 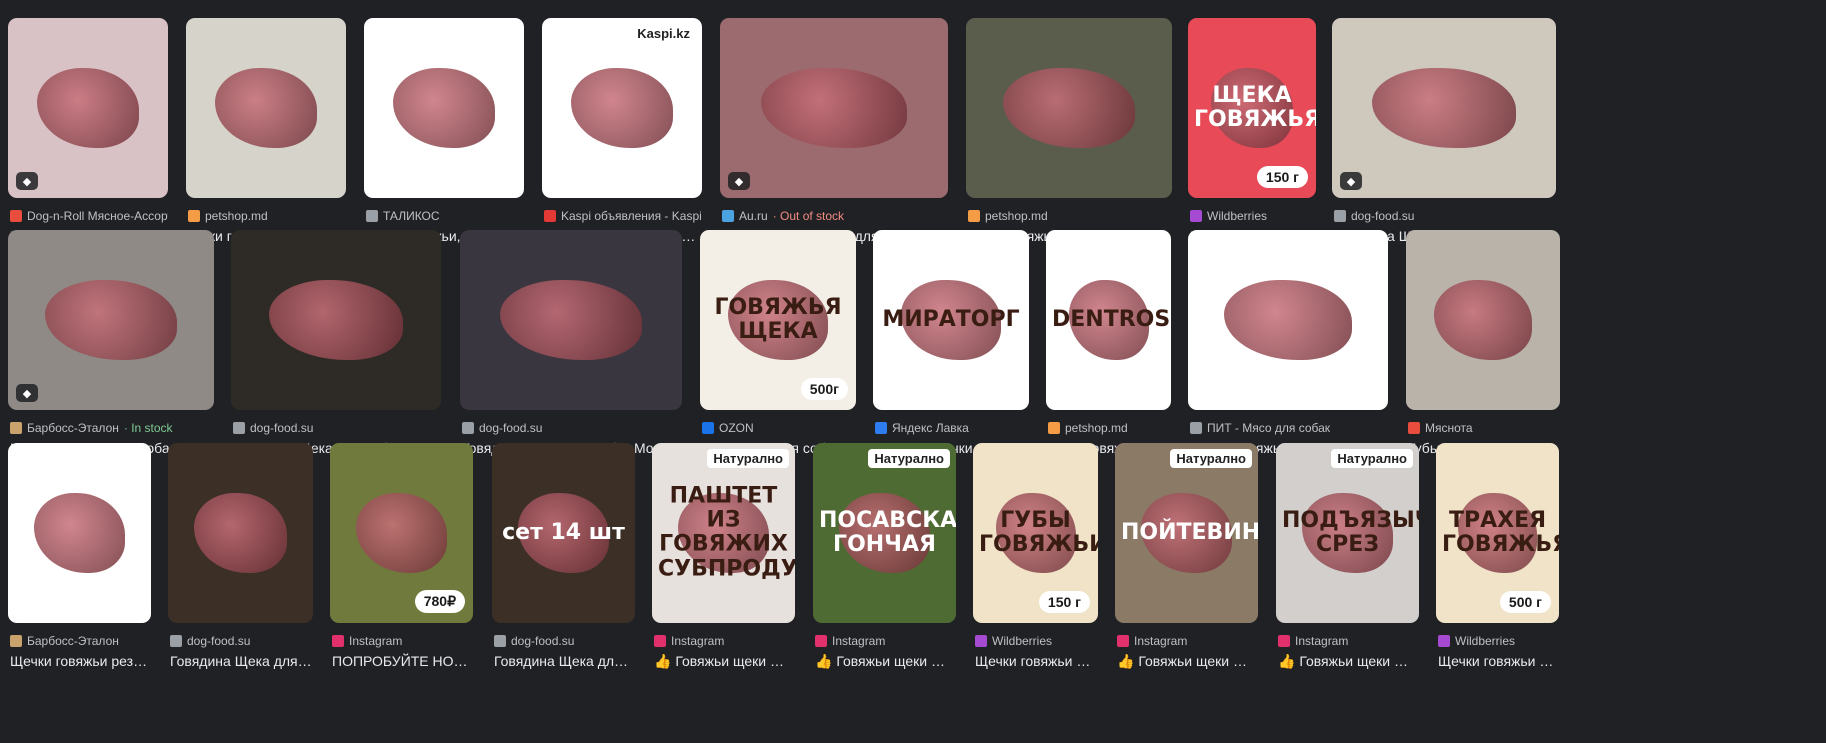 What do you see at coordinates (1289, 428) in the screenshot?
I see `result-source: ПИТ - Мясо для собак` at bounding box center [1289, 428].